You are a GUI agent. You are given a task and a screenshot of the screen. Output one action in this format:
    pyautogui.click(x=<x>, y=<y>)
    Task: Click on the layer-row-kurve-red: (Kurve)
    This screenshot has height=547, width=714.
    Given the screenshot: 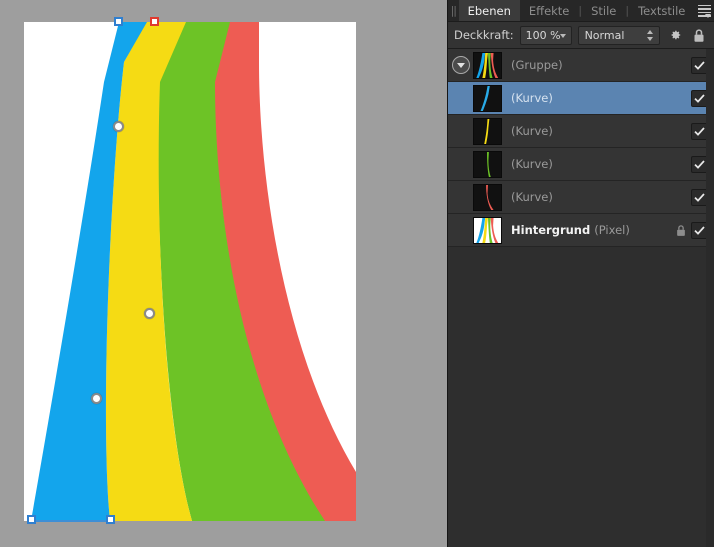 What is the action you would take?
    pyautogui.click(x=581, y=197)
    